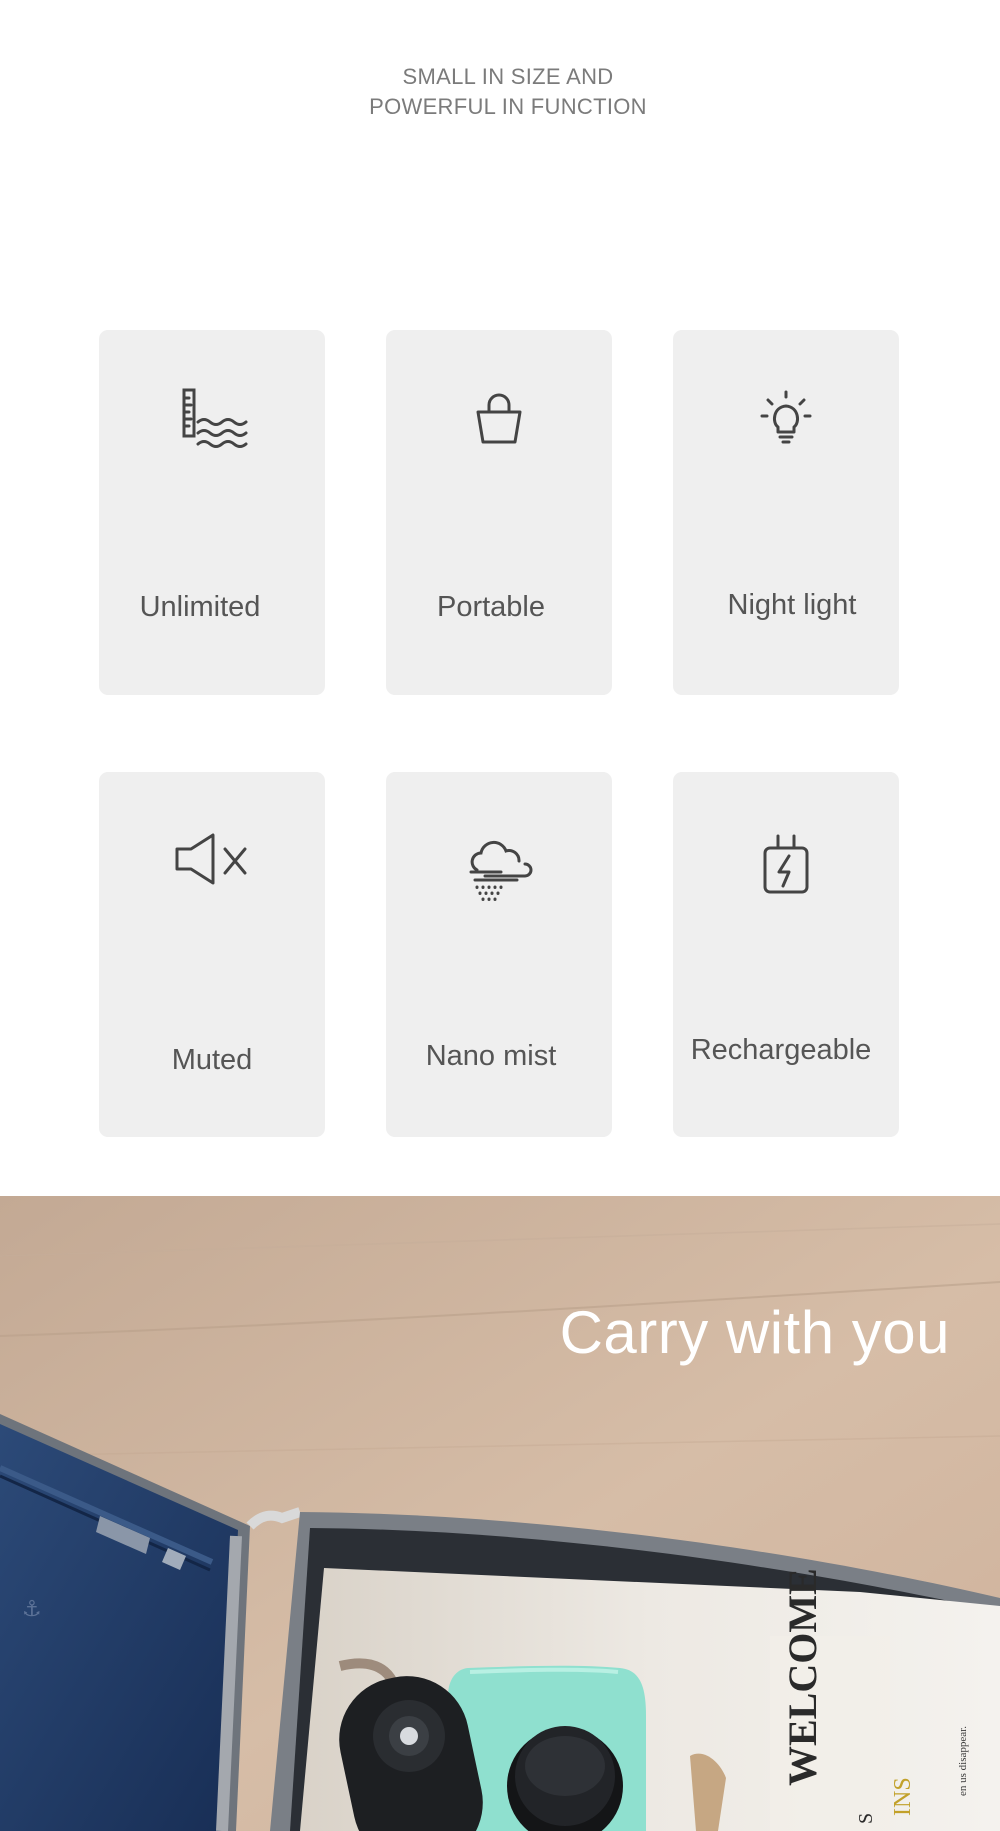  What do you see at coordinates (499, 512) in the screenshot?
I see `feature-card-portable: Portable` at bounding box center [499, 512].